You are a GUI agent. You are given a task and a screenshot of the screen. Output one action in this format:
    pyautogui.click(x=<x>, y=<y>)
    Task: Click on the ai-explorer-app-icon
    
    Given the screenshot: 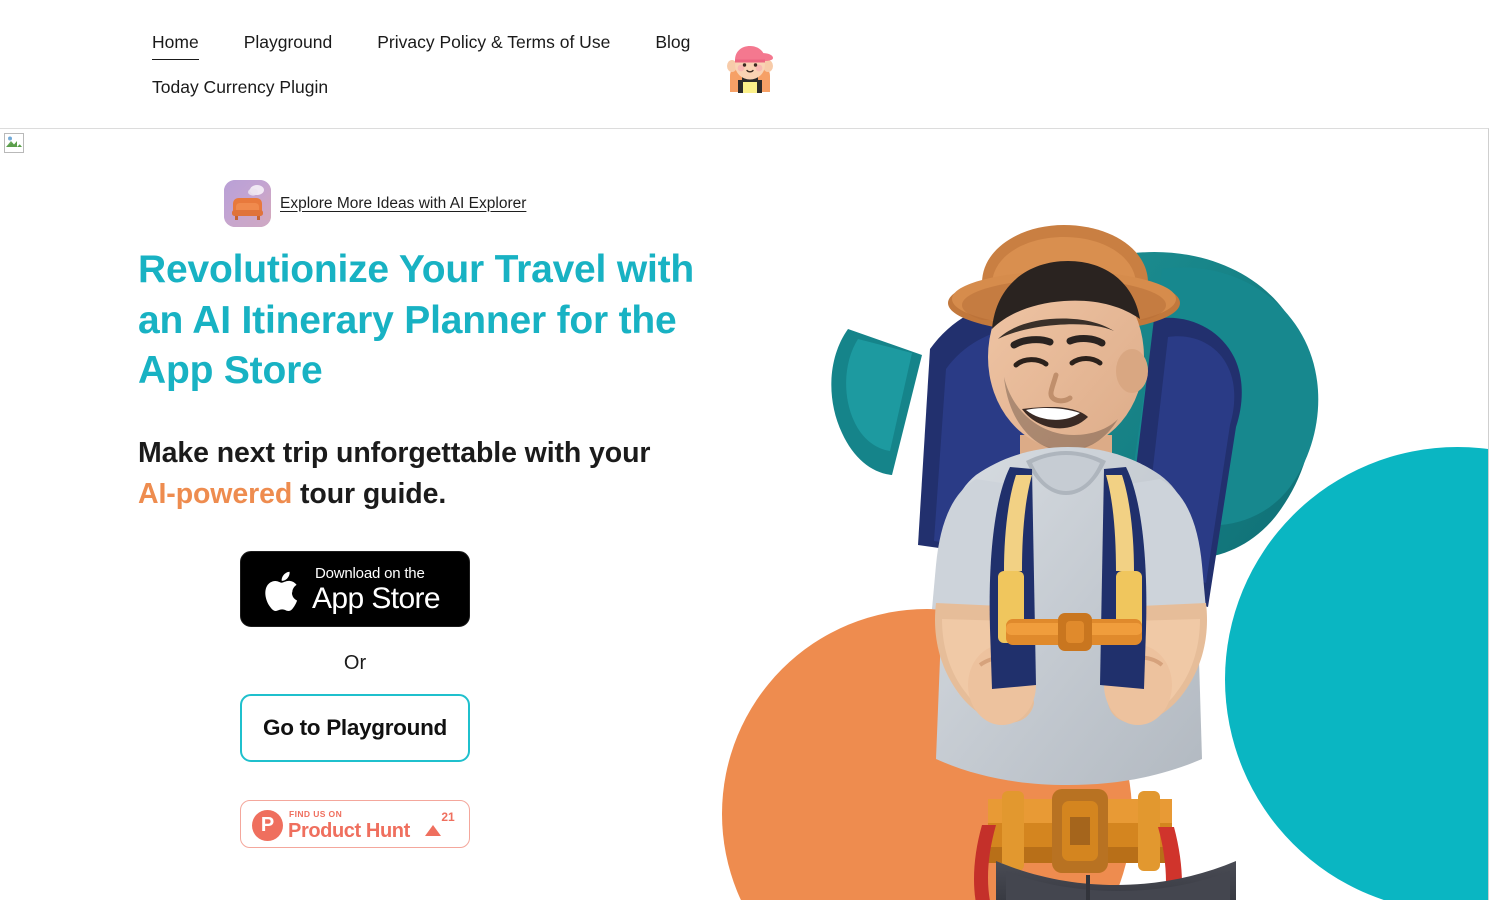 What is the action you would take?
    pyautogui.click(x=247, y=203)
    